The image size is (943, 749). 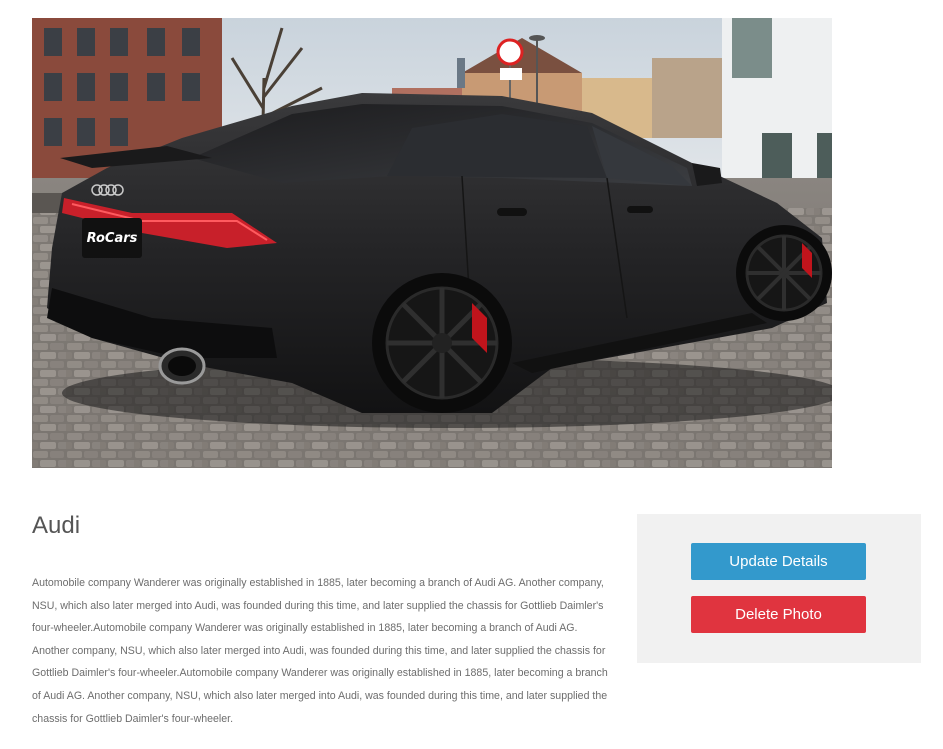 What do you see at coordinates (56, 525) in the screenshot?
I see `car-title: Audi` at bounding box center [56, 525].